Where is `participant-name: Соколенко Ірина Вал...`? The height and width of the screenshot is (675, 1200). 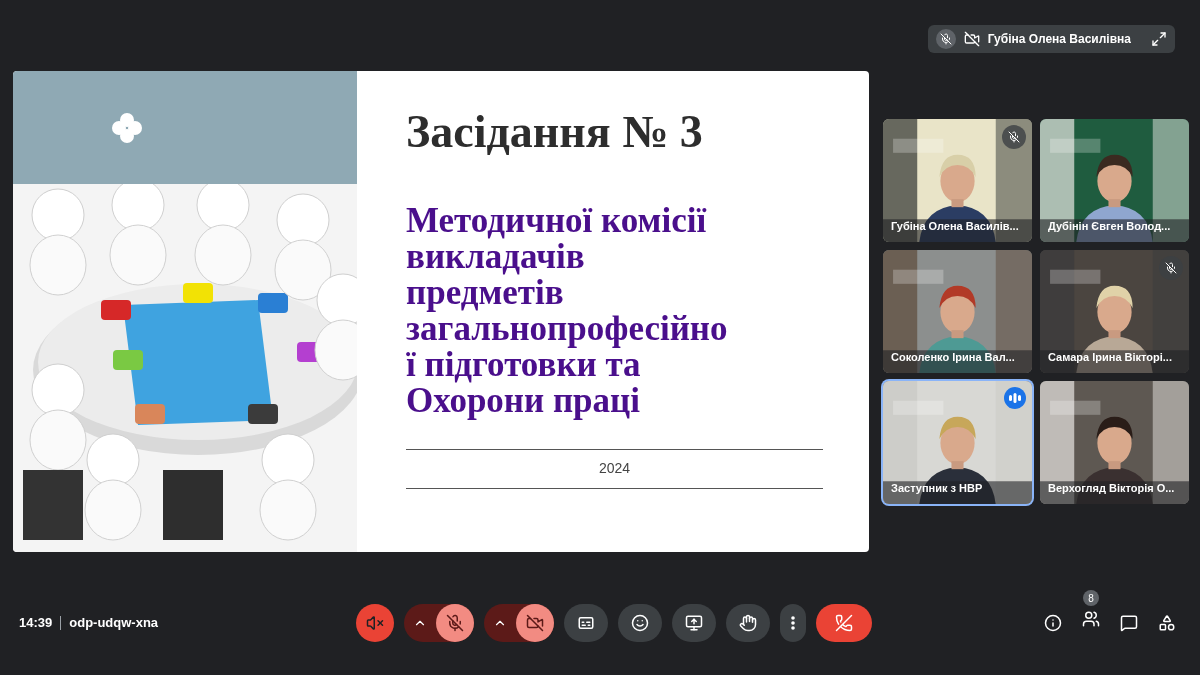
participant-name: Соколенко Ірина Вал... is located at coordinates (953, 357).